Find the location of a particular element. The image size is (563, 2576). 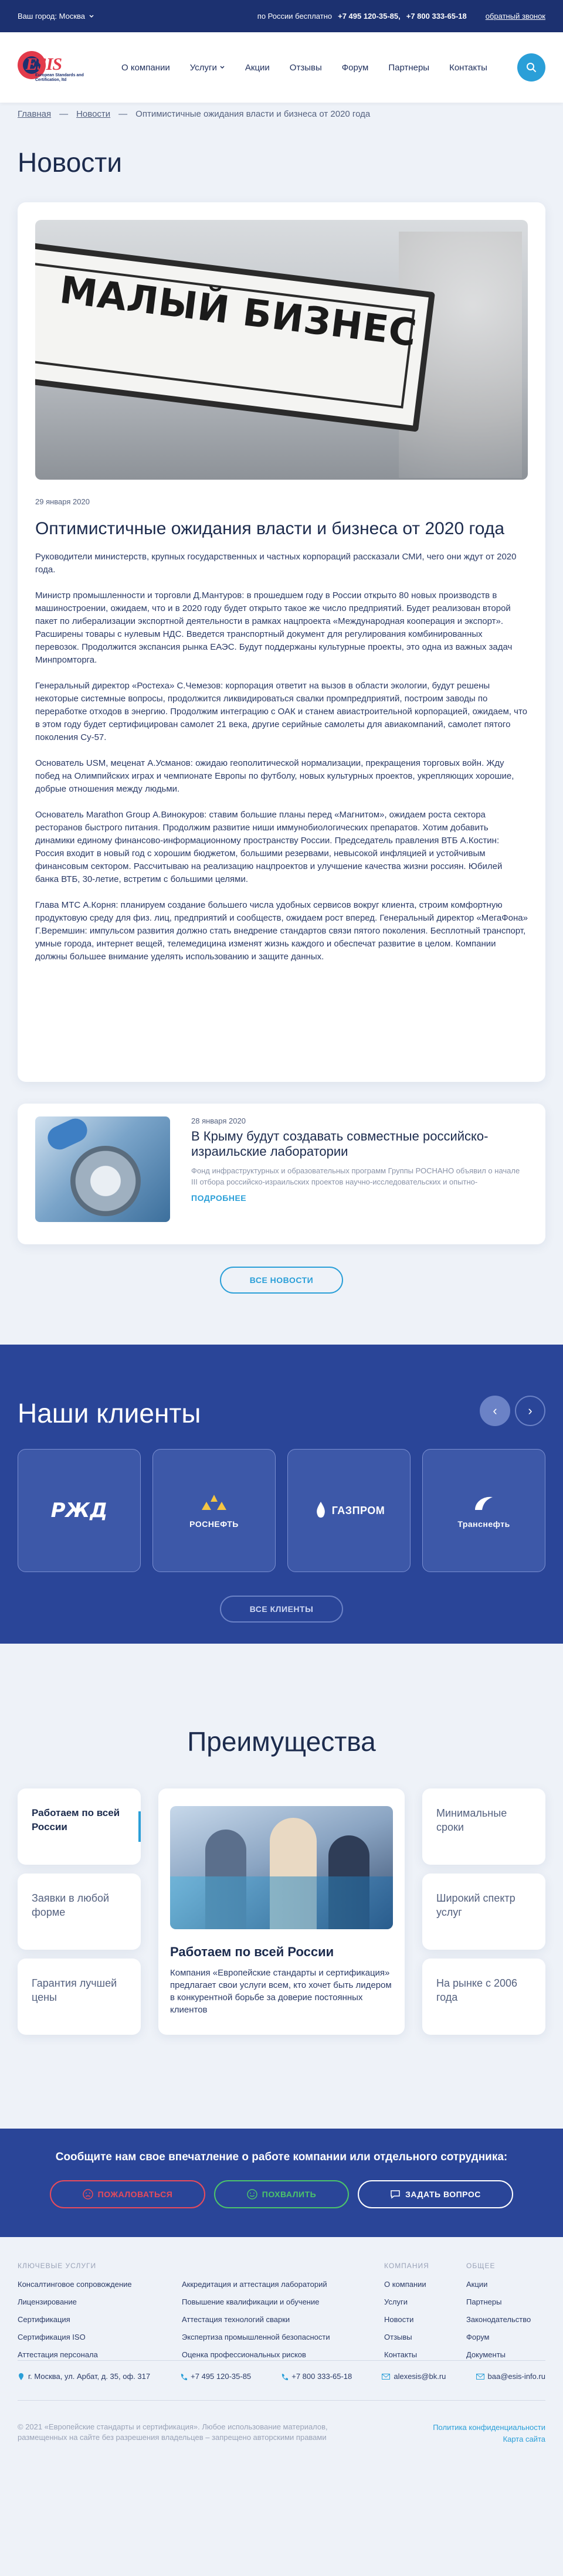

footer-link: Документы is located at coordinates (498, 2355).